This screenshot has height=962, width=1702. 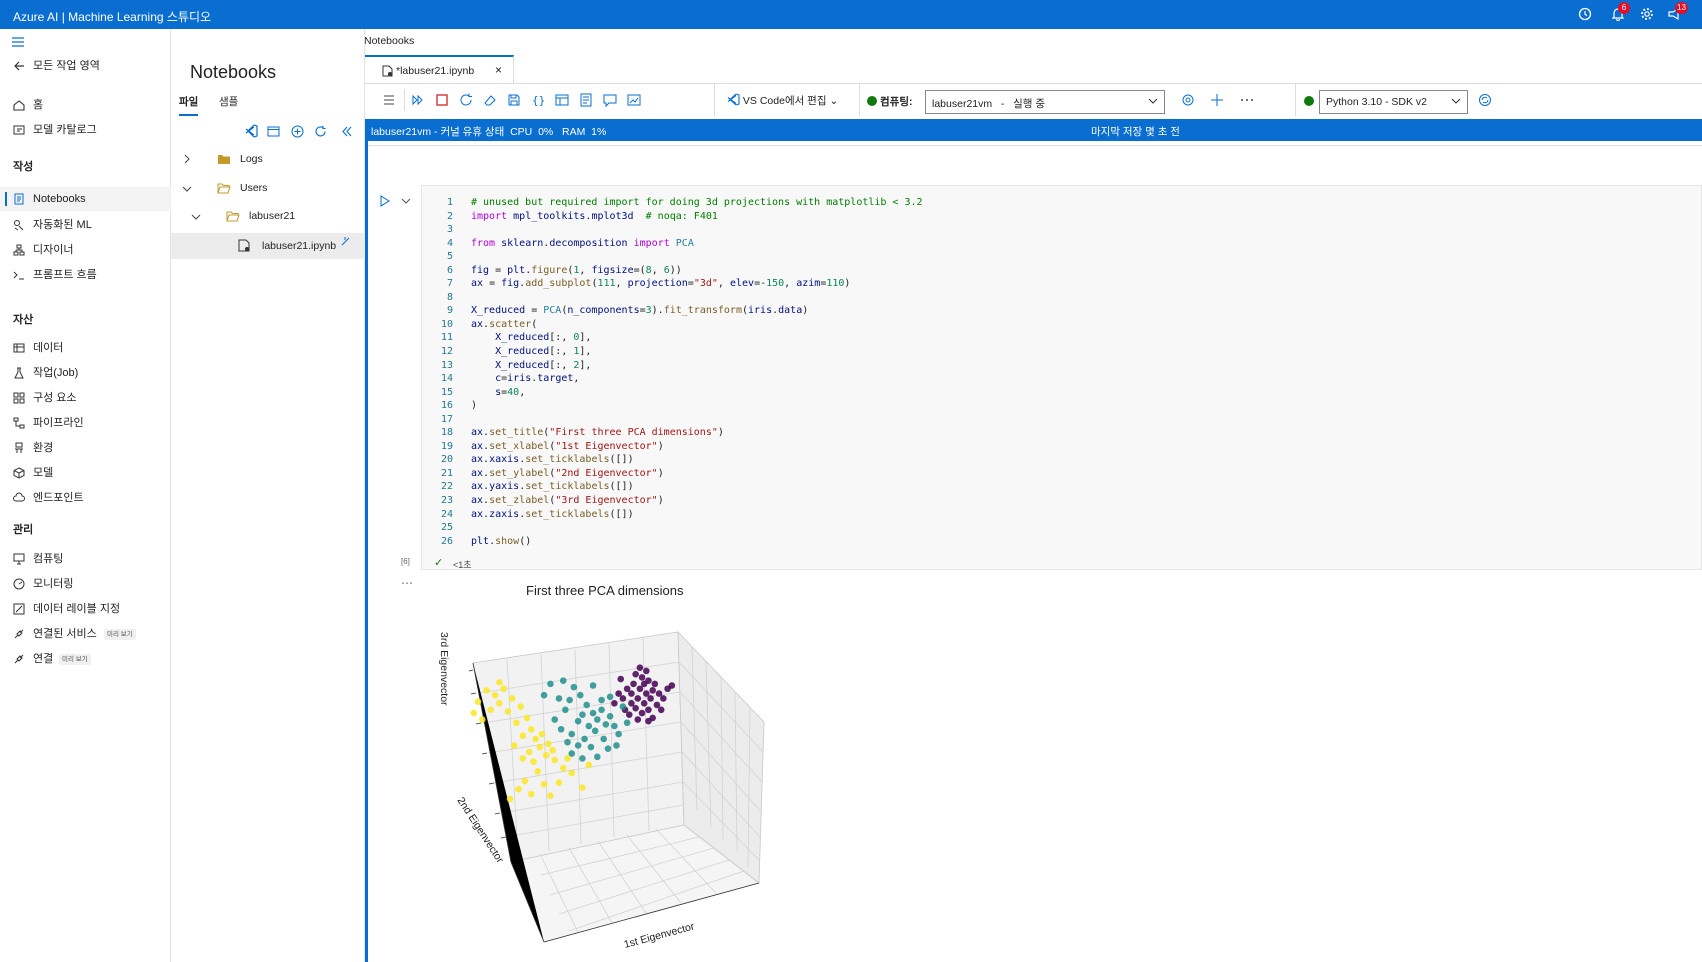 I want to click on app-title: Azure AI | Machine Learning 스튜디오, so click(x=112, y=16).